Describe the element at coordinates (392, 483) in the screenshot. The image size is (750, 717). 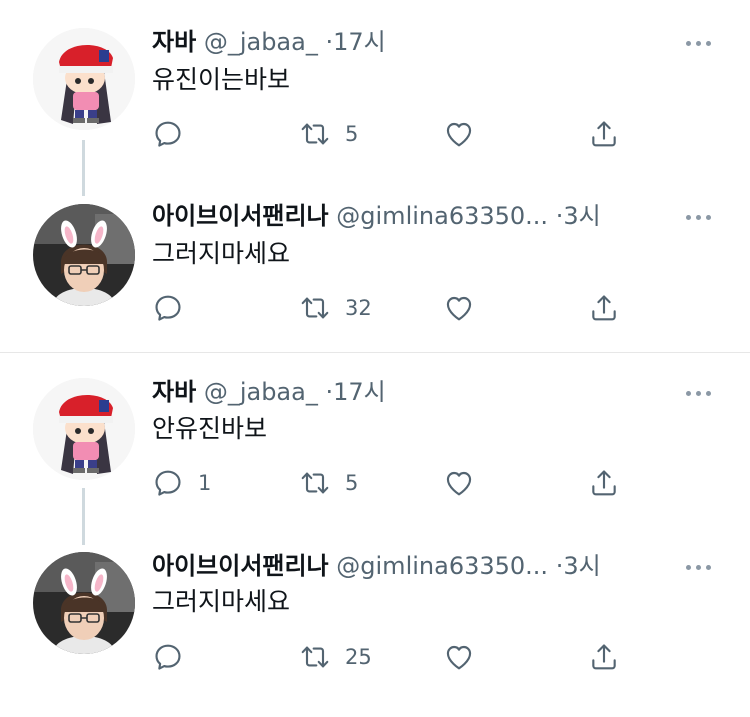
I see `action-bar: 1 5` at that location.